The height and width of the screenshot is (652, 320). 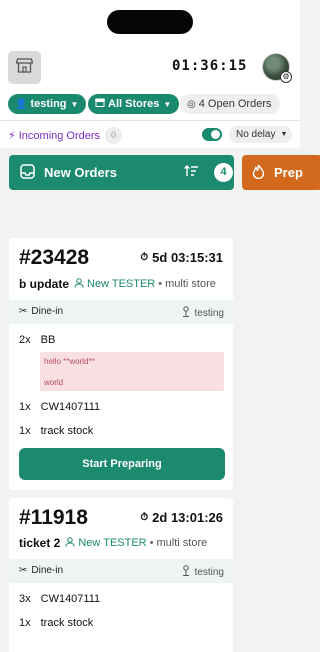 I want to click on status-time: 1:36, so click(x=58, y=22).